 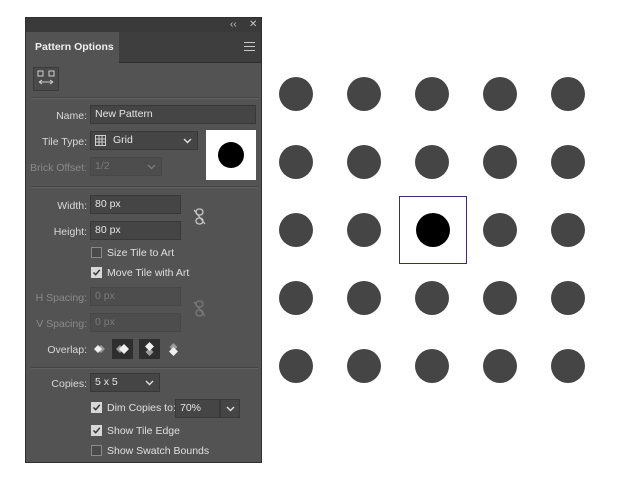 I want to click on copies-select: 5 x 5, so click(x=125, y=382).